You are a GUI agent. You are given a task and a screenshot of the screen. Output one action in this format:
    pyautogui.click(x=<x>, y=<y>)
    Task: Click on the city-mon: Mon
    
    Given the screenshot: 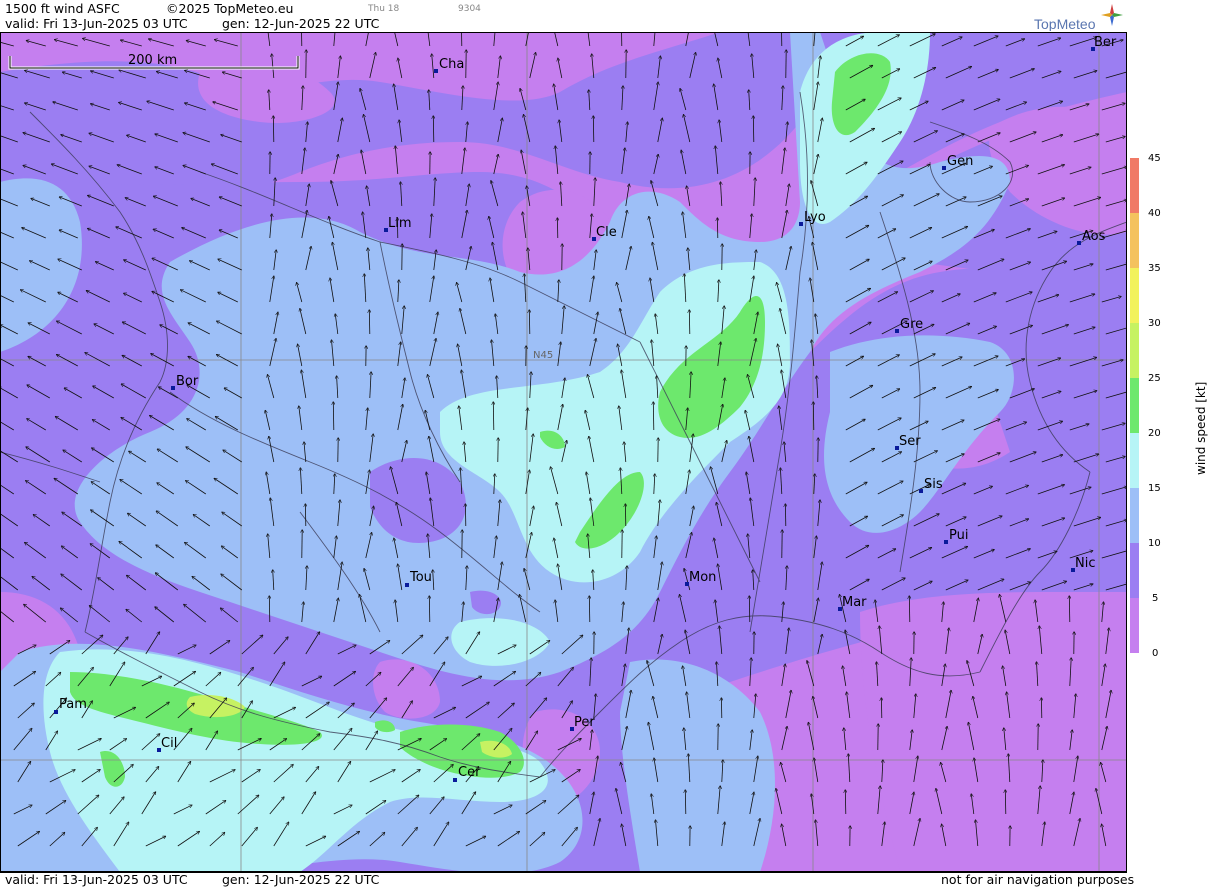 What is the action you would take?
    pyautogui.click(x=700, y=578)
    